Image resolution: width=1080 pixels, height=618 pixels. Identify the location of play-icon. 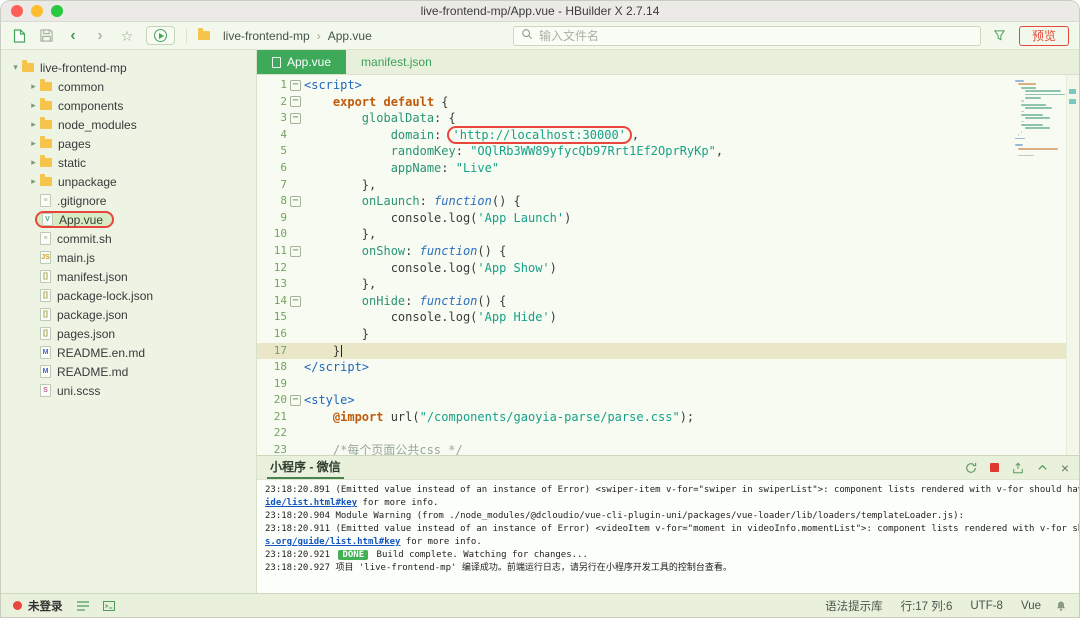
(160, 35).